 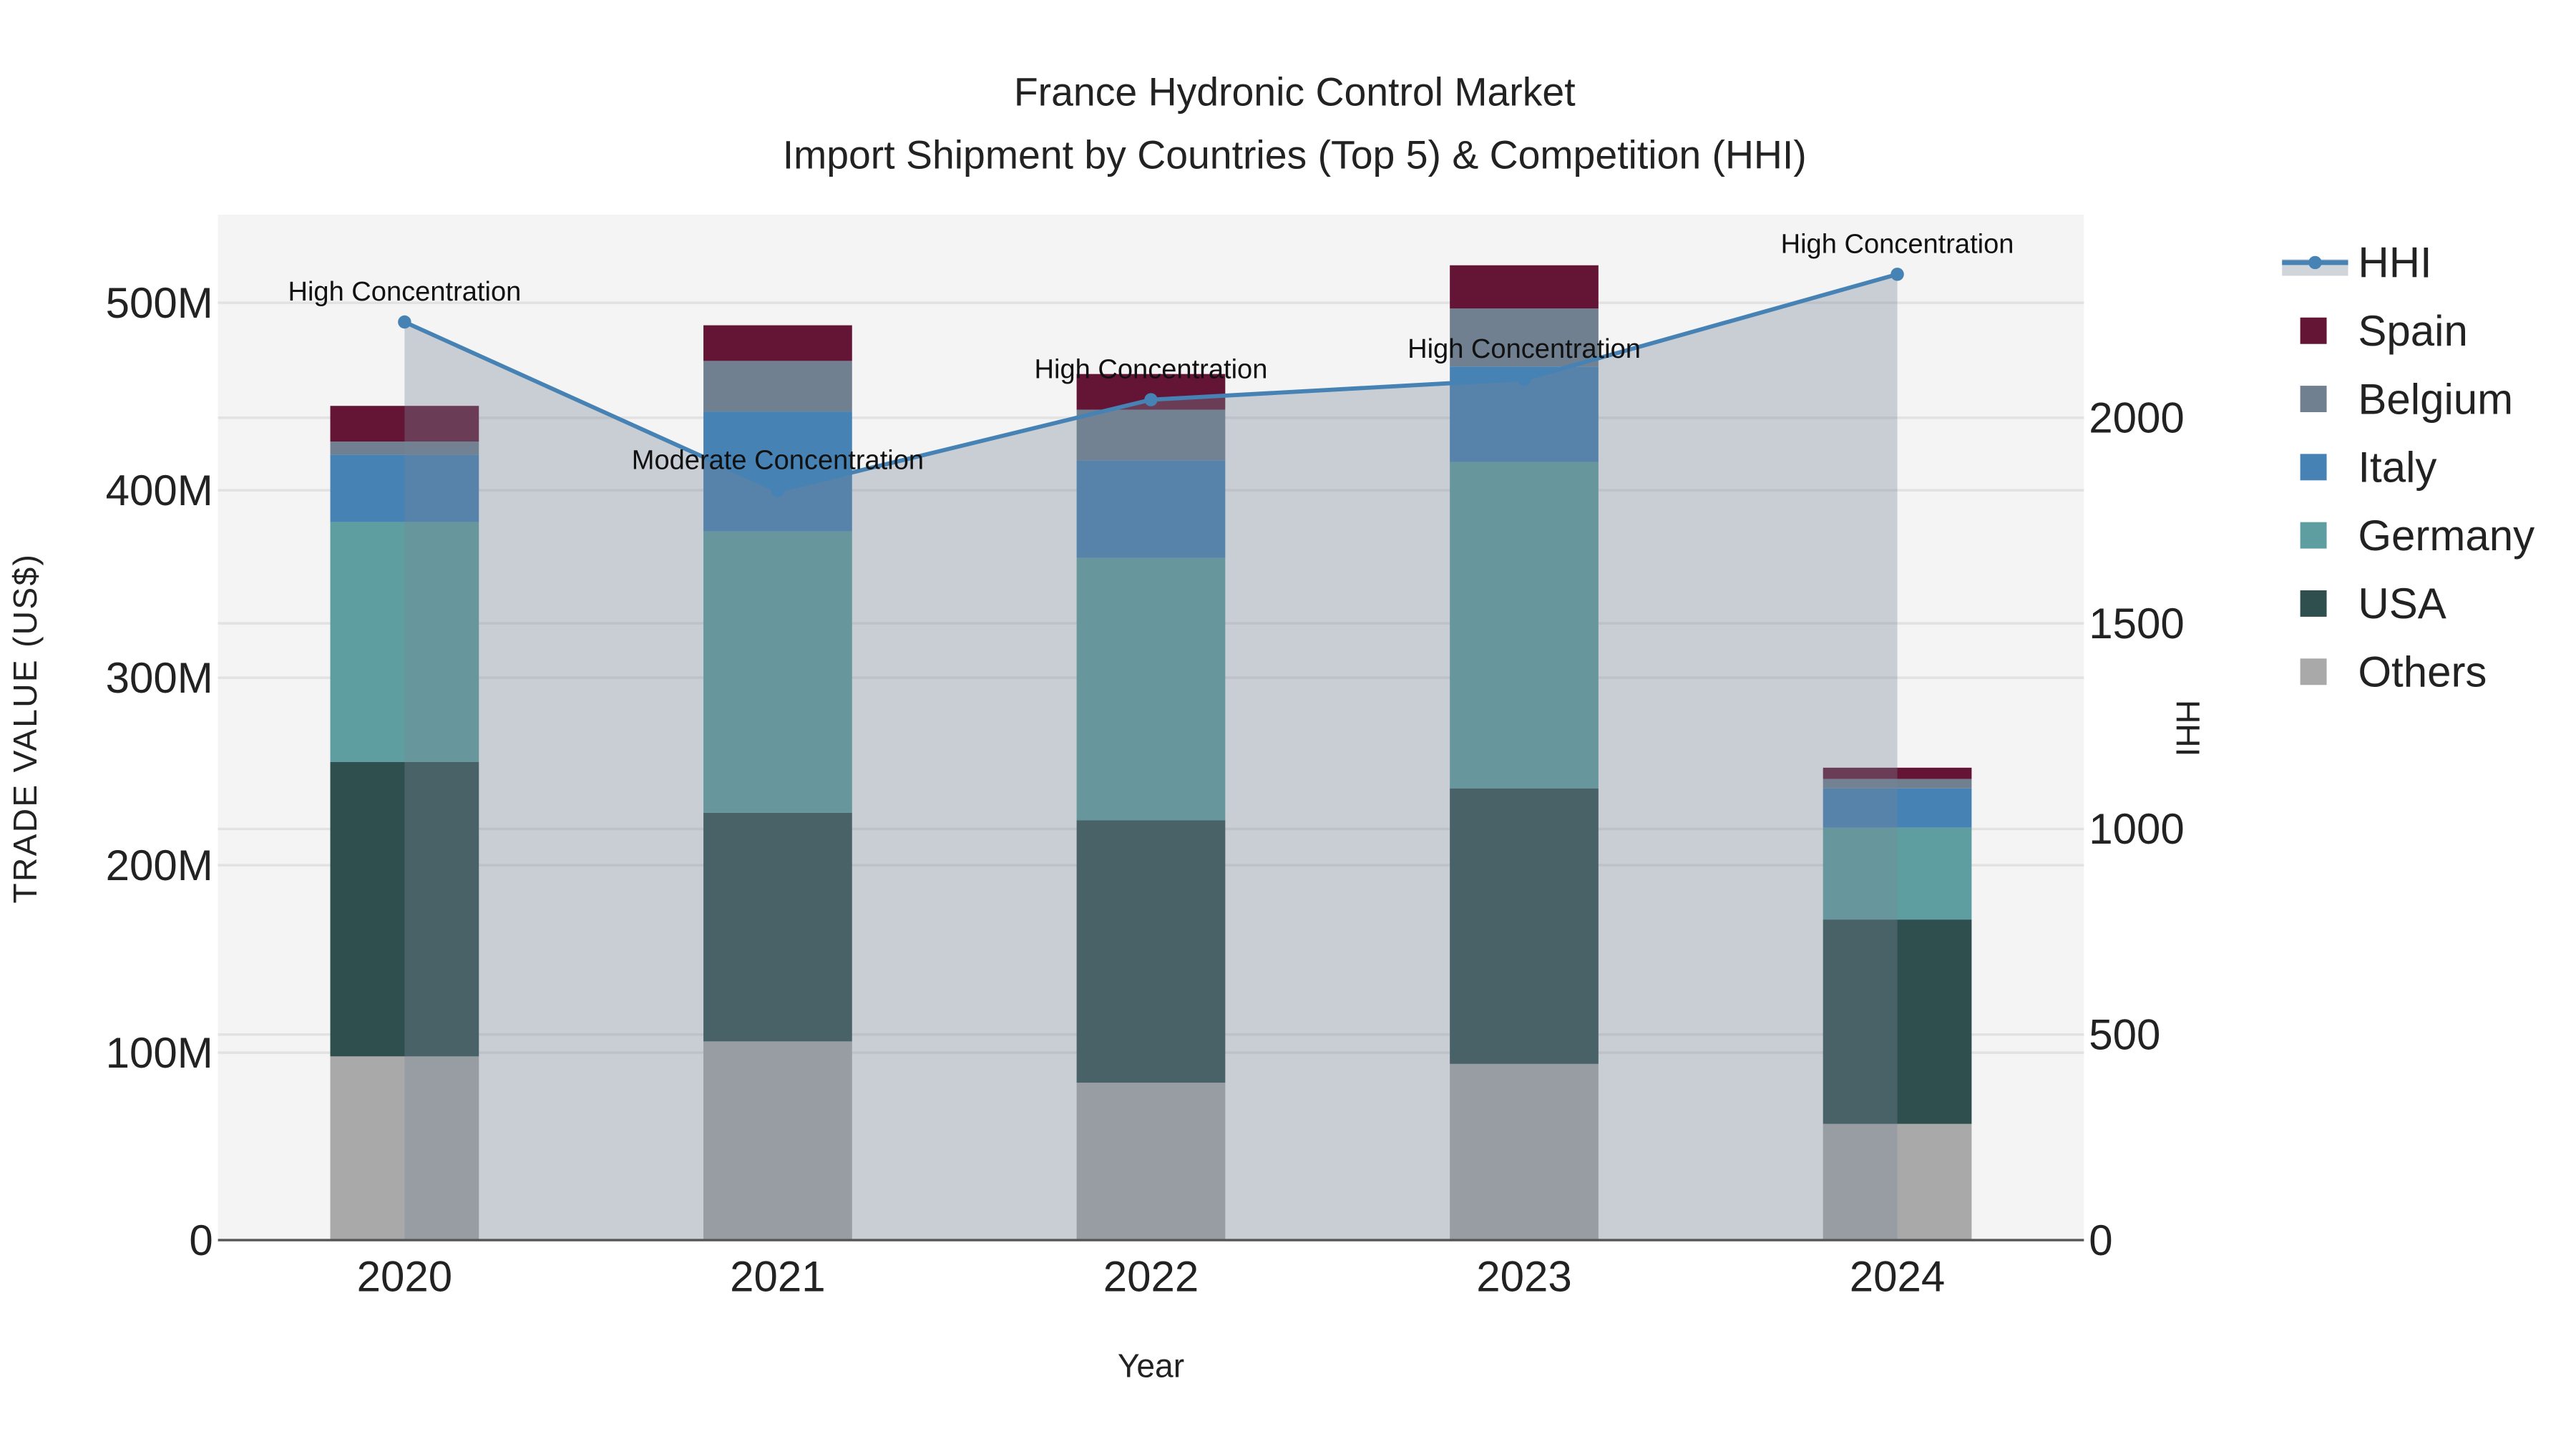 I want to click on y2-axis-ticks: 0 500 1000 1500 2000, so click(x=2136, y=829).